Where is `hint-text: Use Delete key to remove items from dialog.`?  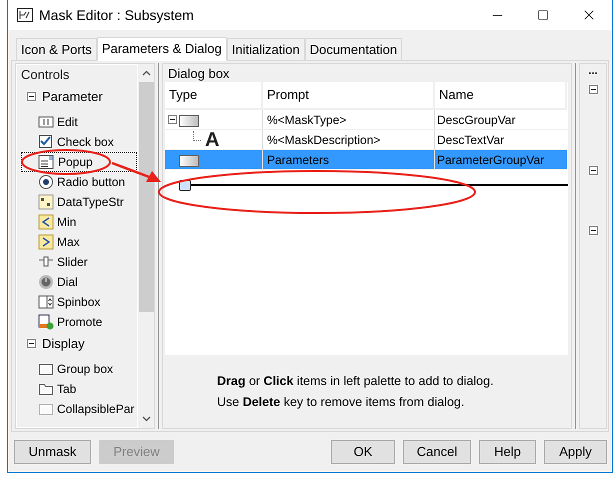
hint-text: Use Delete key to remove items from dialog. is located at coordinates (341, 402).